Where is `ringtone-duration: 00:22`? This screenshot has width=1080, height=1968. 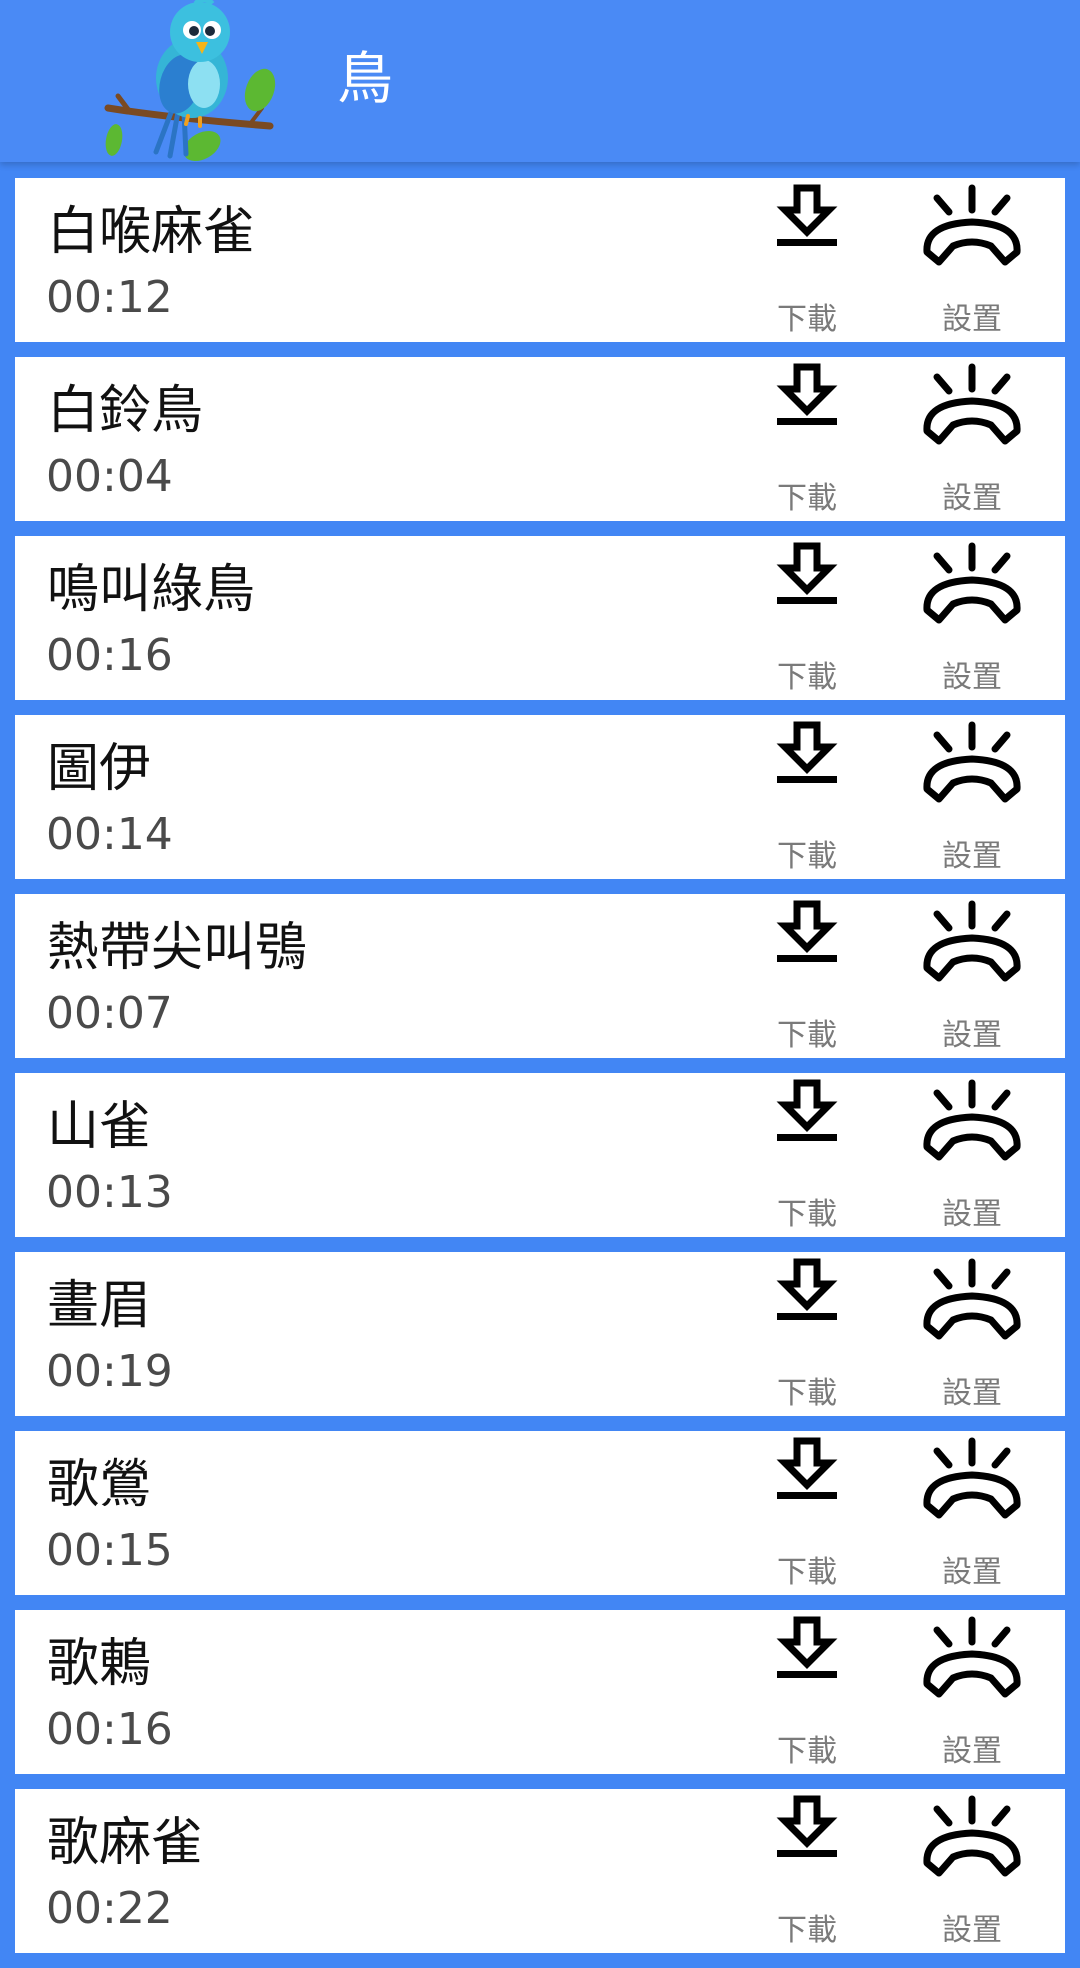 ringtone-duration: 00:22 is located at coordinates (109, 1908).